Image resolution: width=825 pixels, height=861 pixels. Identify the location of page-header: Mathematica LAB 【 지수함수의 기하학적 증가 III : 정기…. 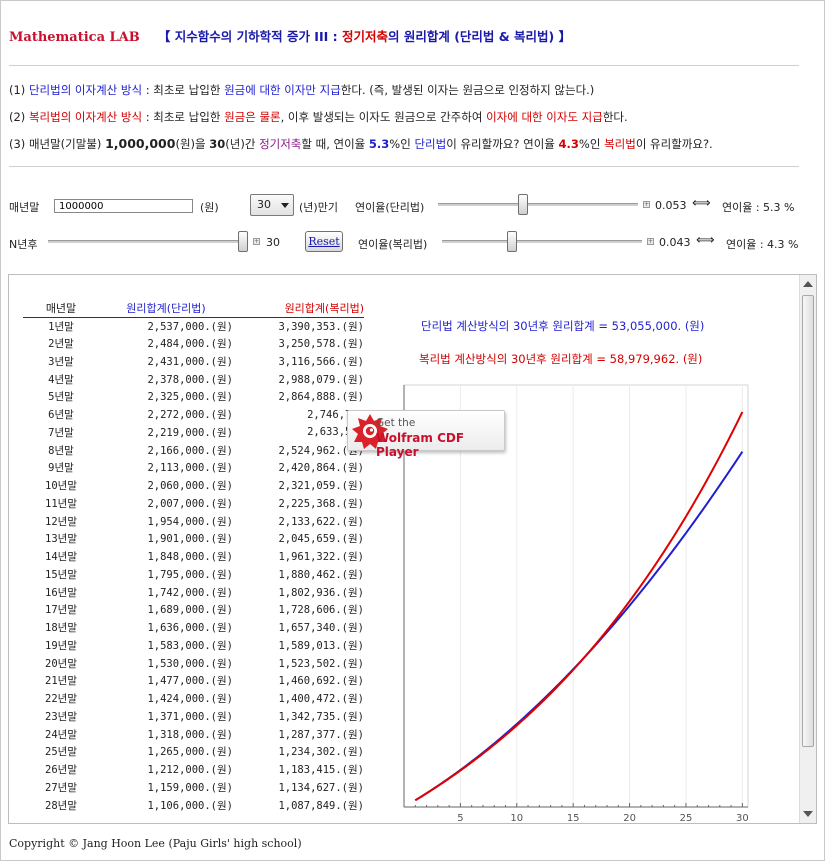
(290, 35).